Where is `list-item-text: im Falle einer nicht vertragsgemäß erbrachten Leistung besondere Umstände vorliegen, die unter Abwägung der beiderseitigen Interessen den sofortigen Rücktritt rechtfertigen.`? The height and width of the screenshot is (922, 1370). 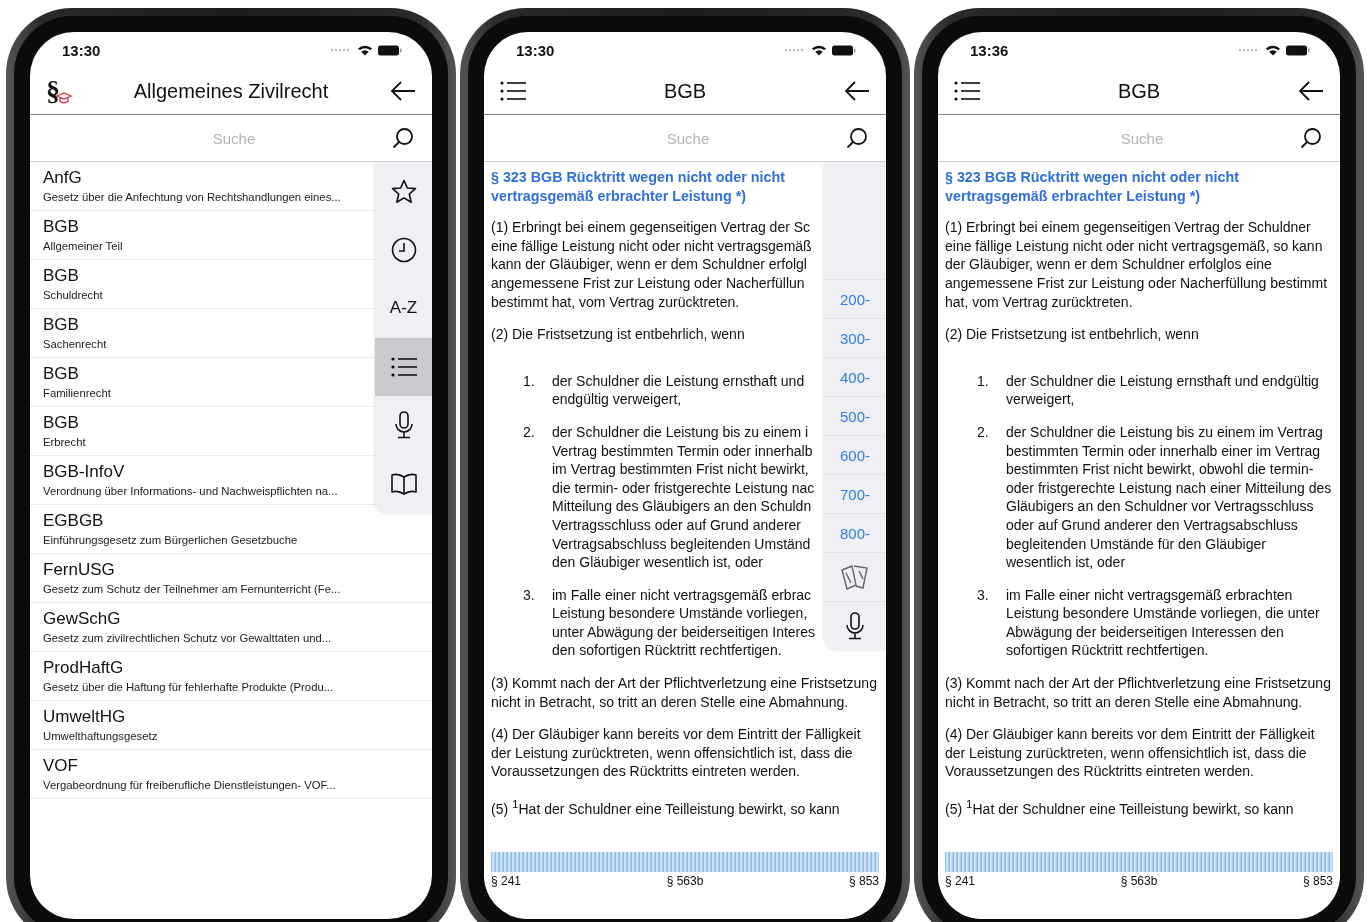
list-item-text: im Falle einer nicht vertragsgemäß erbrachten Leistung besondere Umstände vorliegen, die unter Abwägung der beiderseitigen Interessen den sofortigen Rücktritt rechtfertigen. is located at coordinates (1163, 623).